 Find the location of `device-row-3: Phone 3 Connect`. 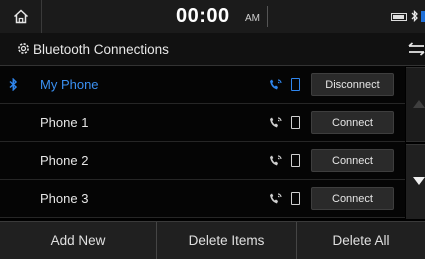

device-row-3: Phone 3 Connect is located at coordinates (202, 199).